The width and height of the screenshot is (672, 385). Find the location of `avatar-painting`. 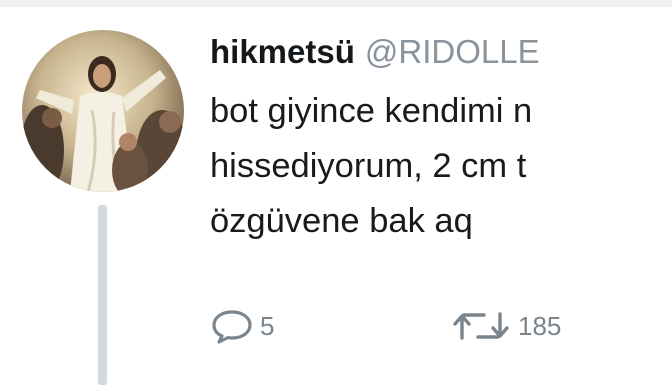

avatar-painting is located at coordinates (103, 111).